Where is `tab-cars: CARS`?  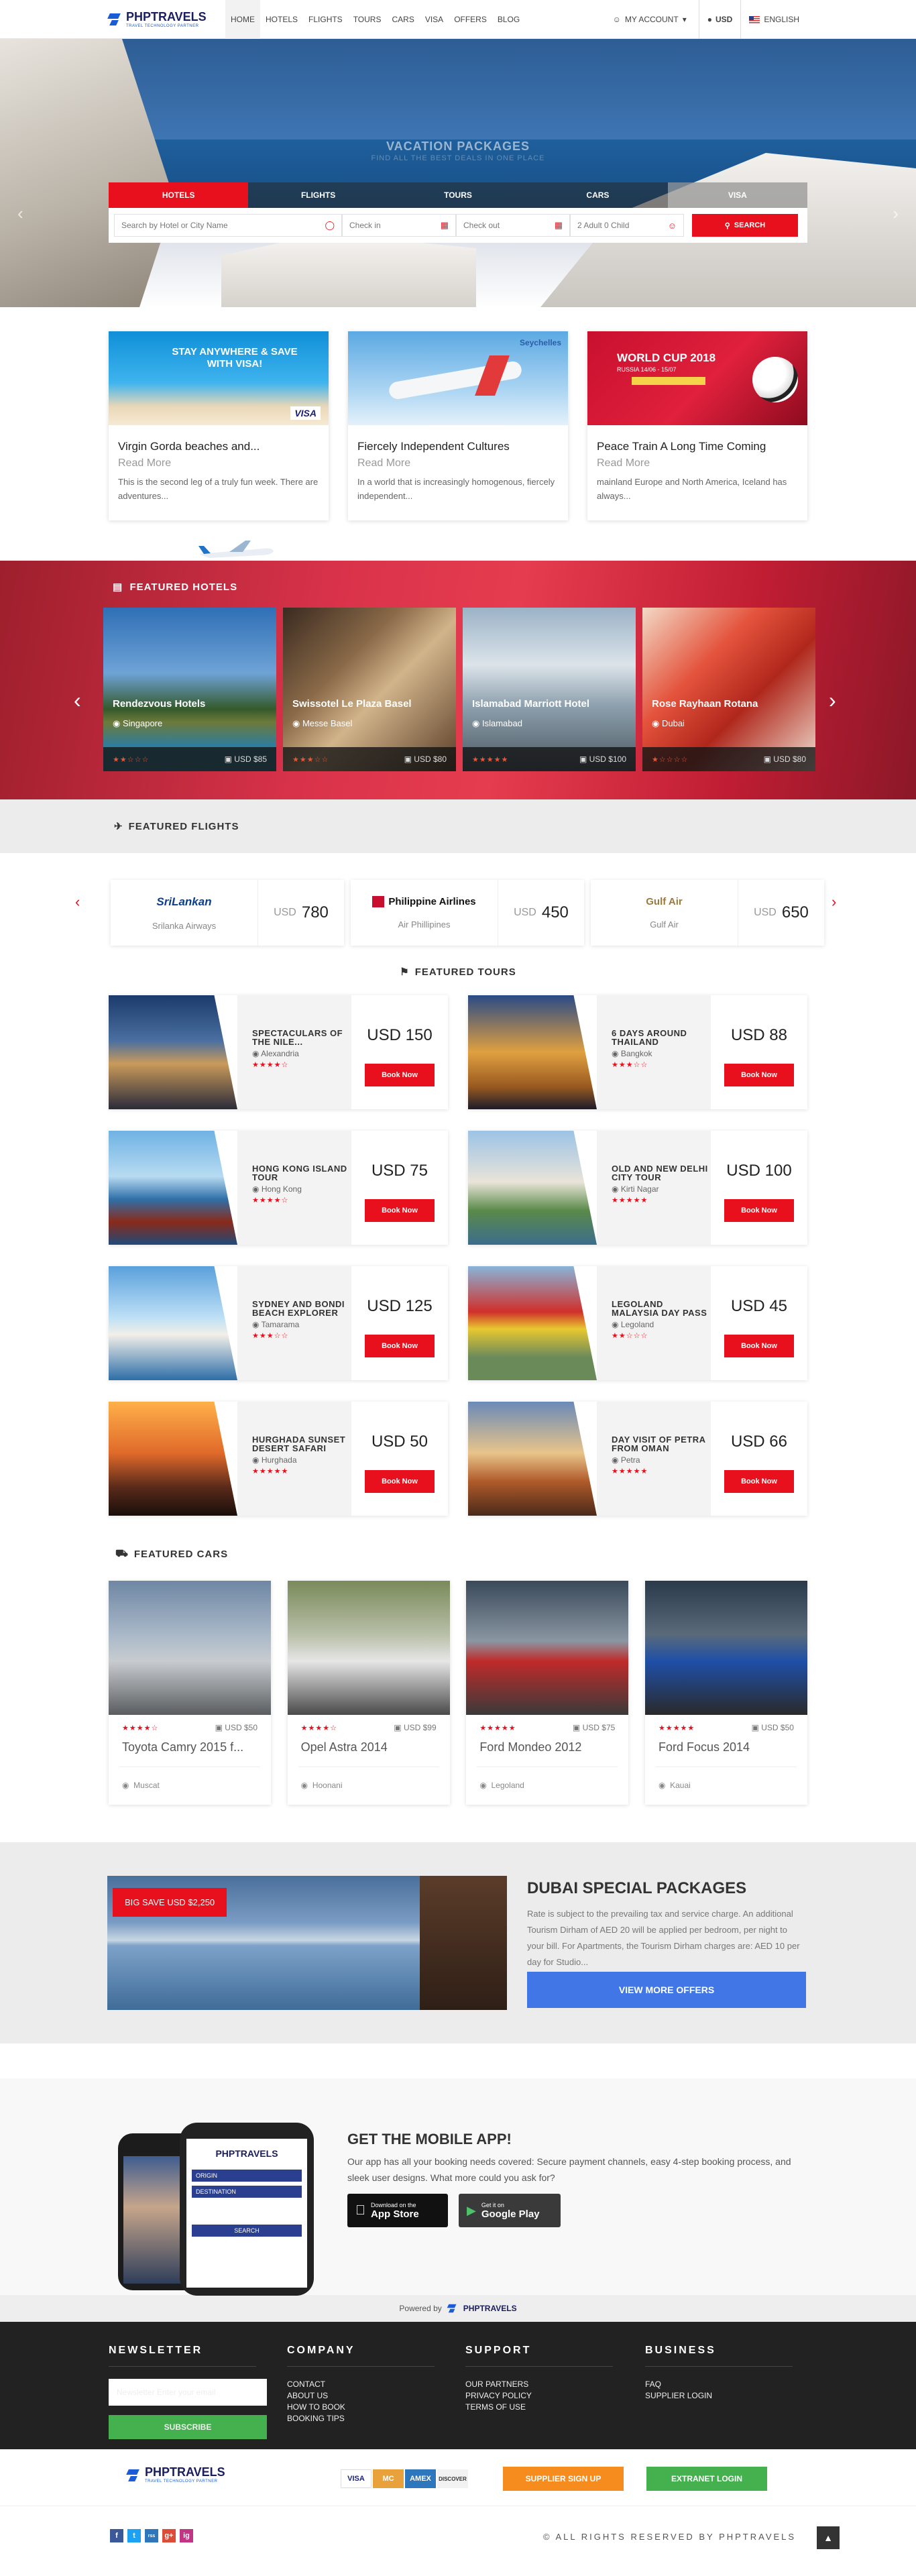
tab-cars: CARS is located at coordinates (598, 195).